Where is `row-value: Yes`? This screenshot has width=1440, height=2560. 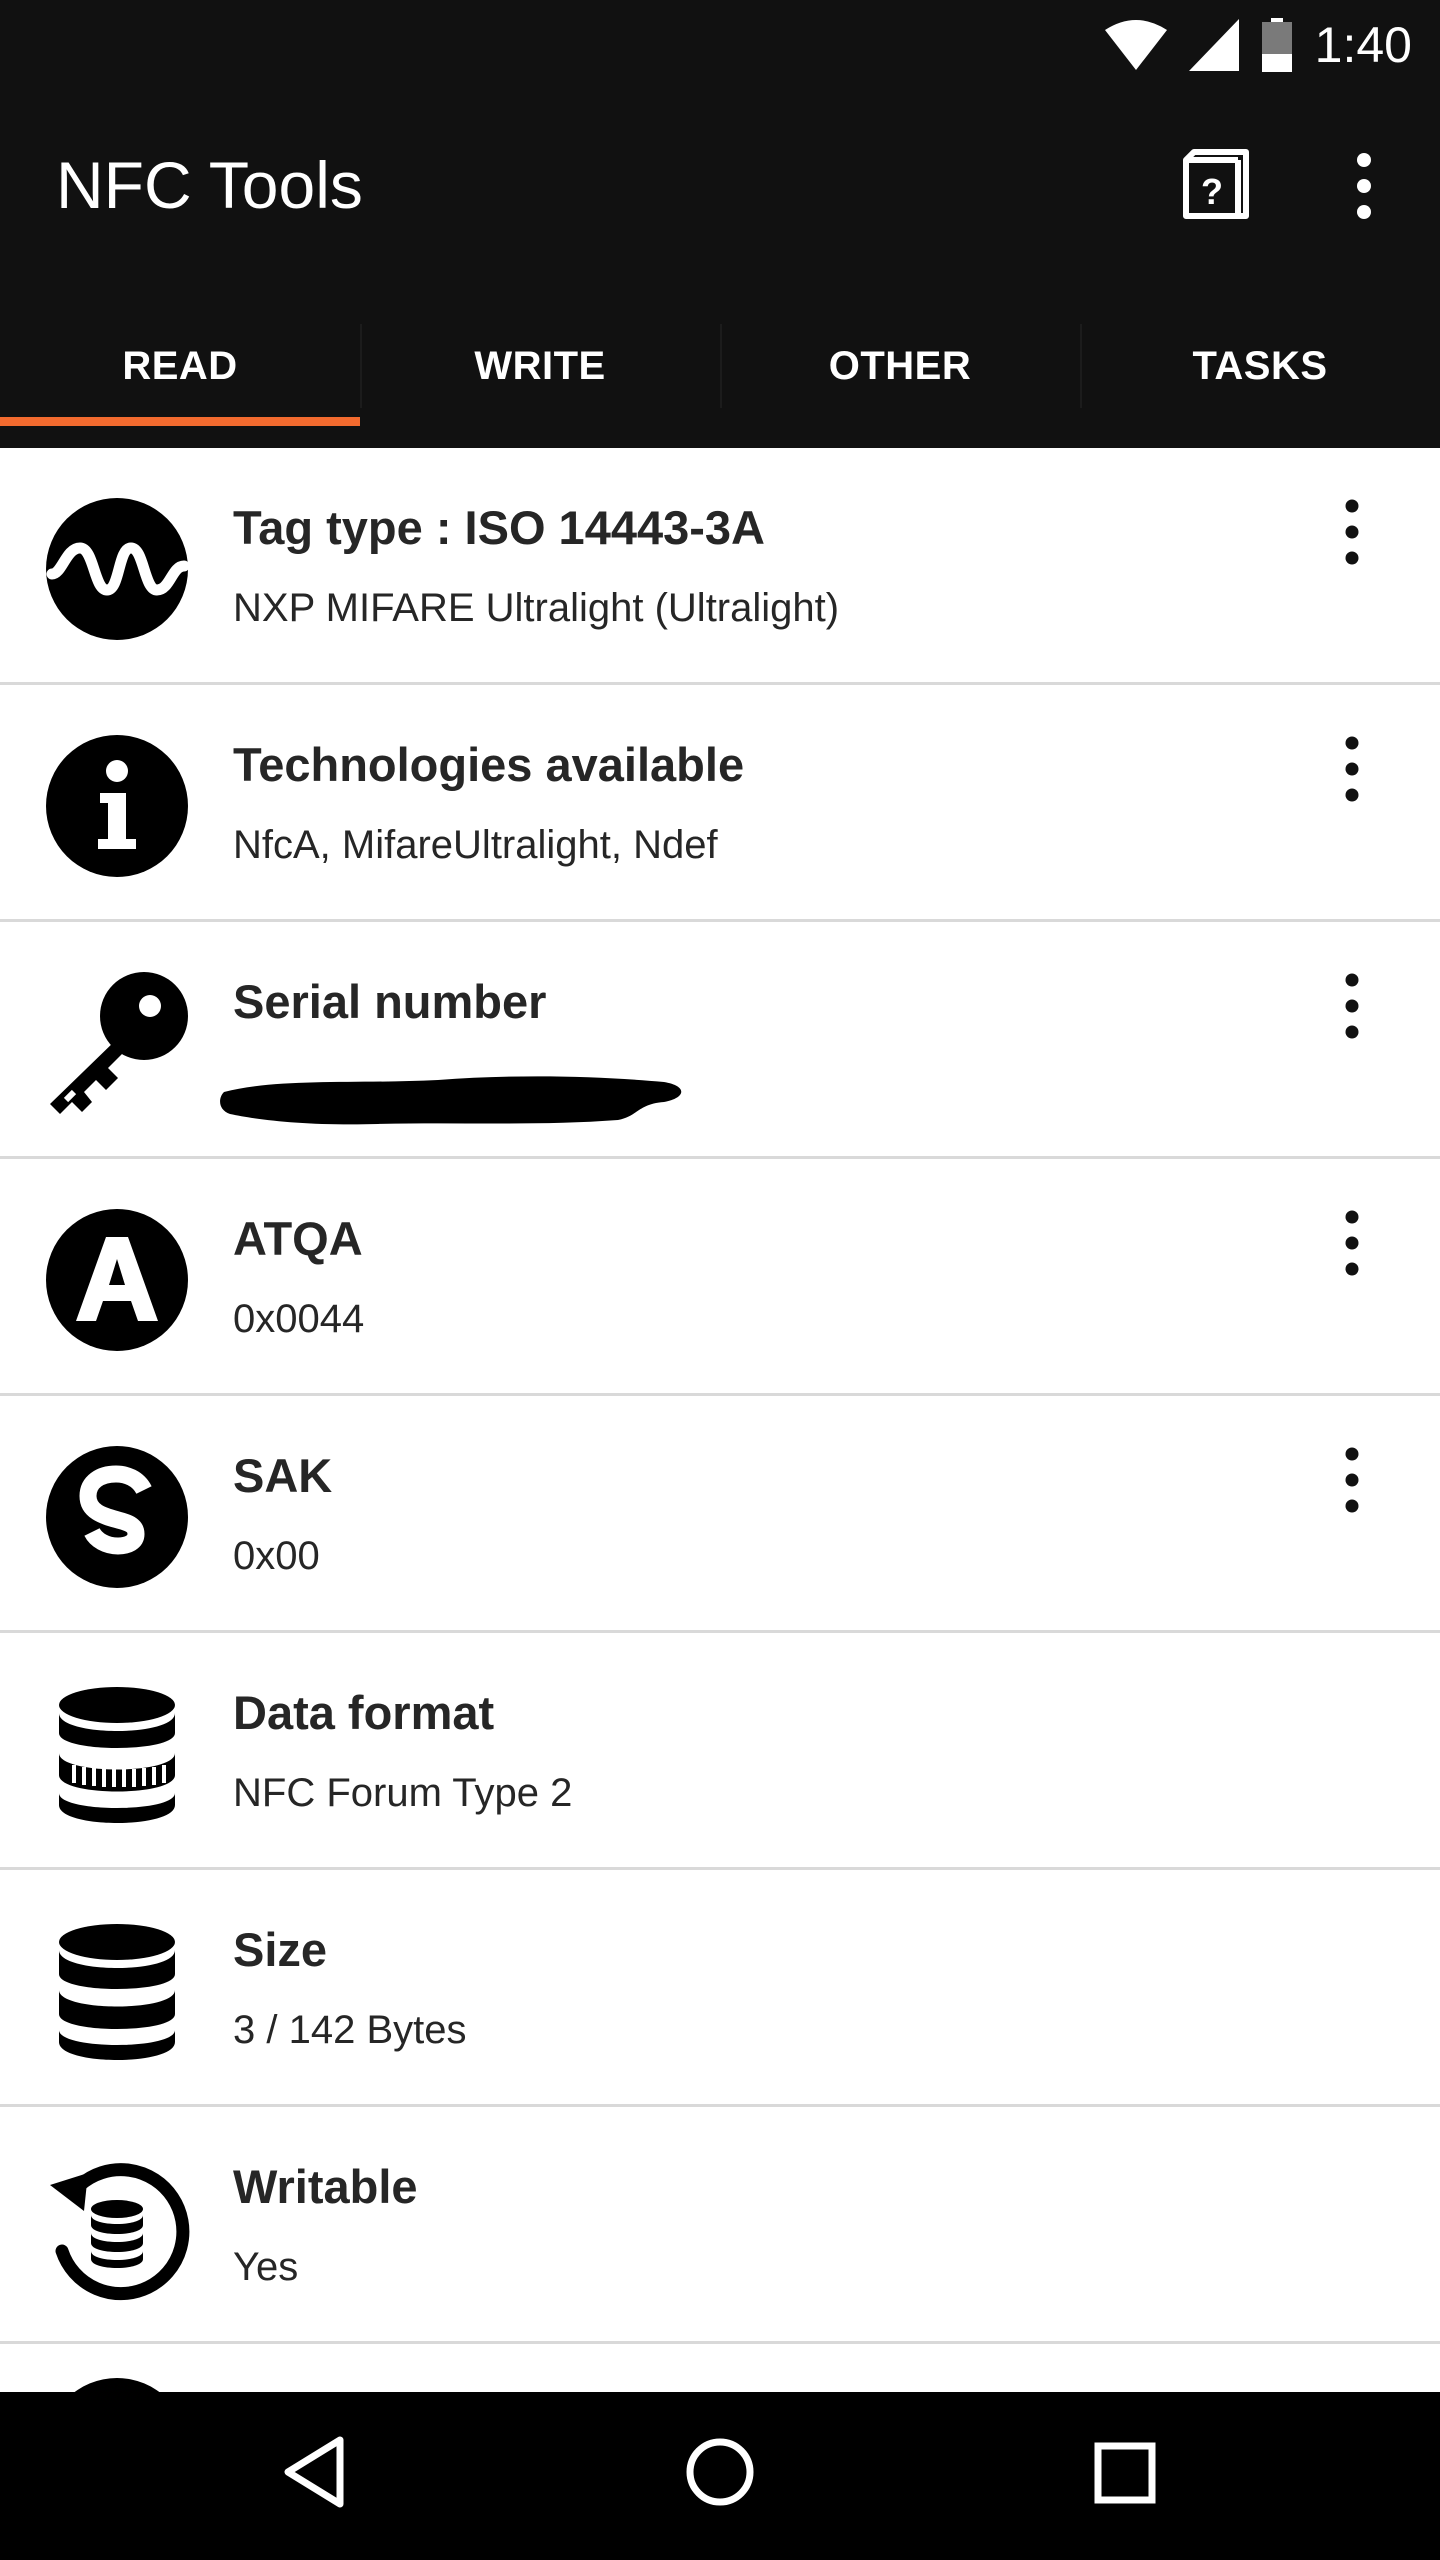 row-value: Yes is located at coordinates (266, 2267).